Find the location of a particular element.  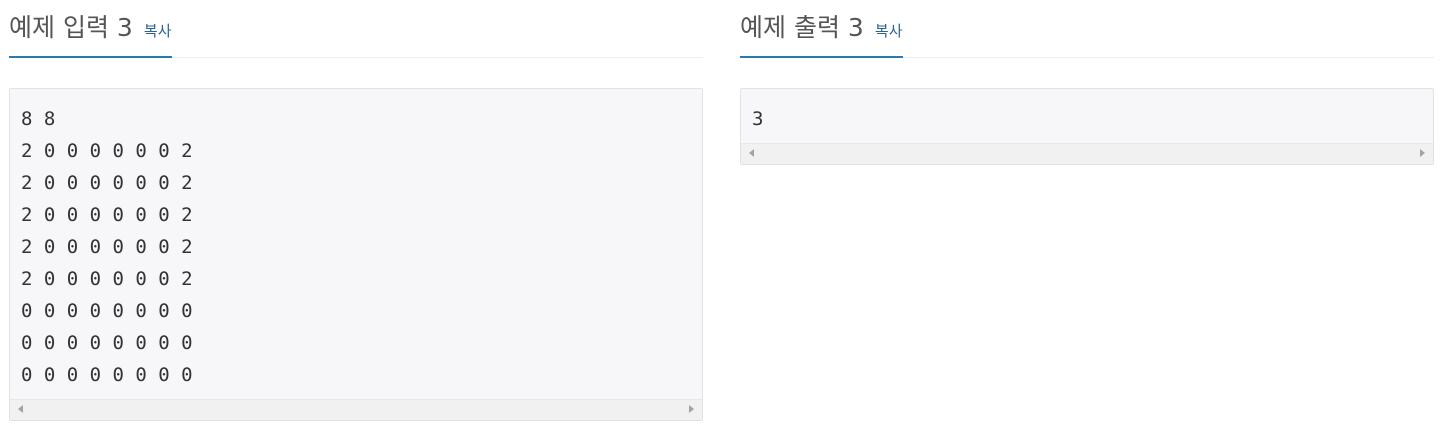

sample-input-title: 예제 입력 3 is located at coordinates (71, 27).